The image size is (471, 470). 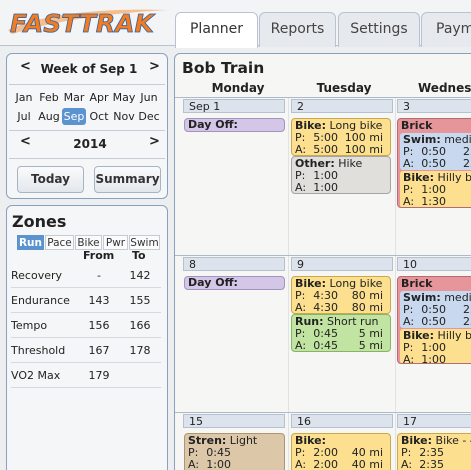 What do you see at coordinates (234, 264) in the screenshot?
I see `day-number: 8` at bounding box center [234, 264].